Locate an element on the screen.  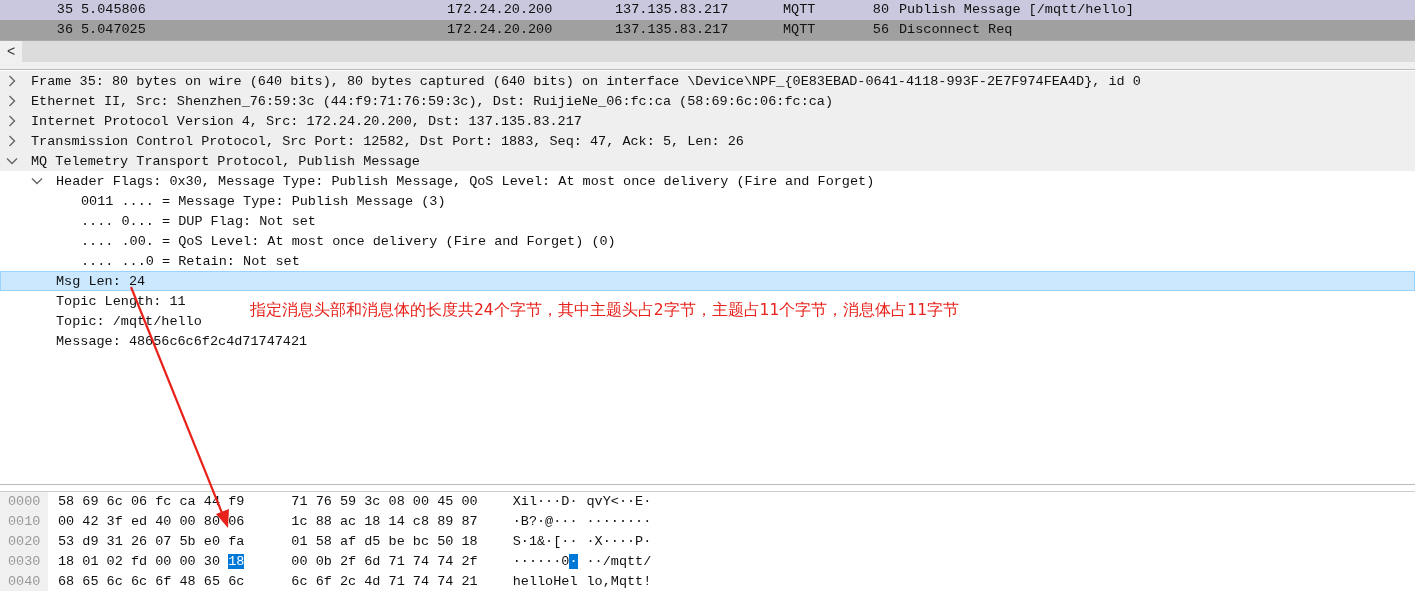
hex-bytes: 00 42 3f ed 40 00 80 06 is located at coordinates (151, 521).